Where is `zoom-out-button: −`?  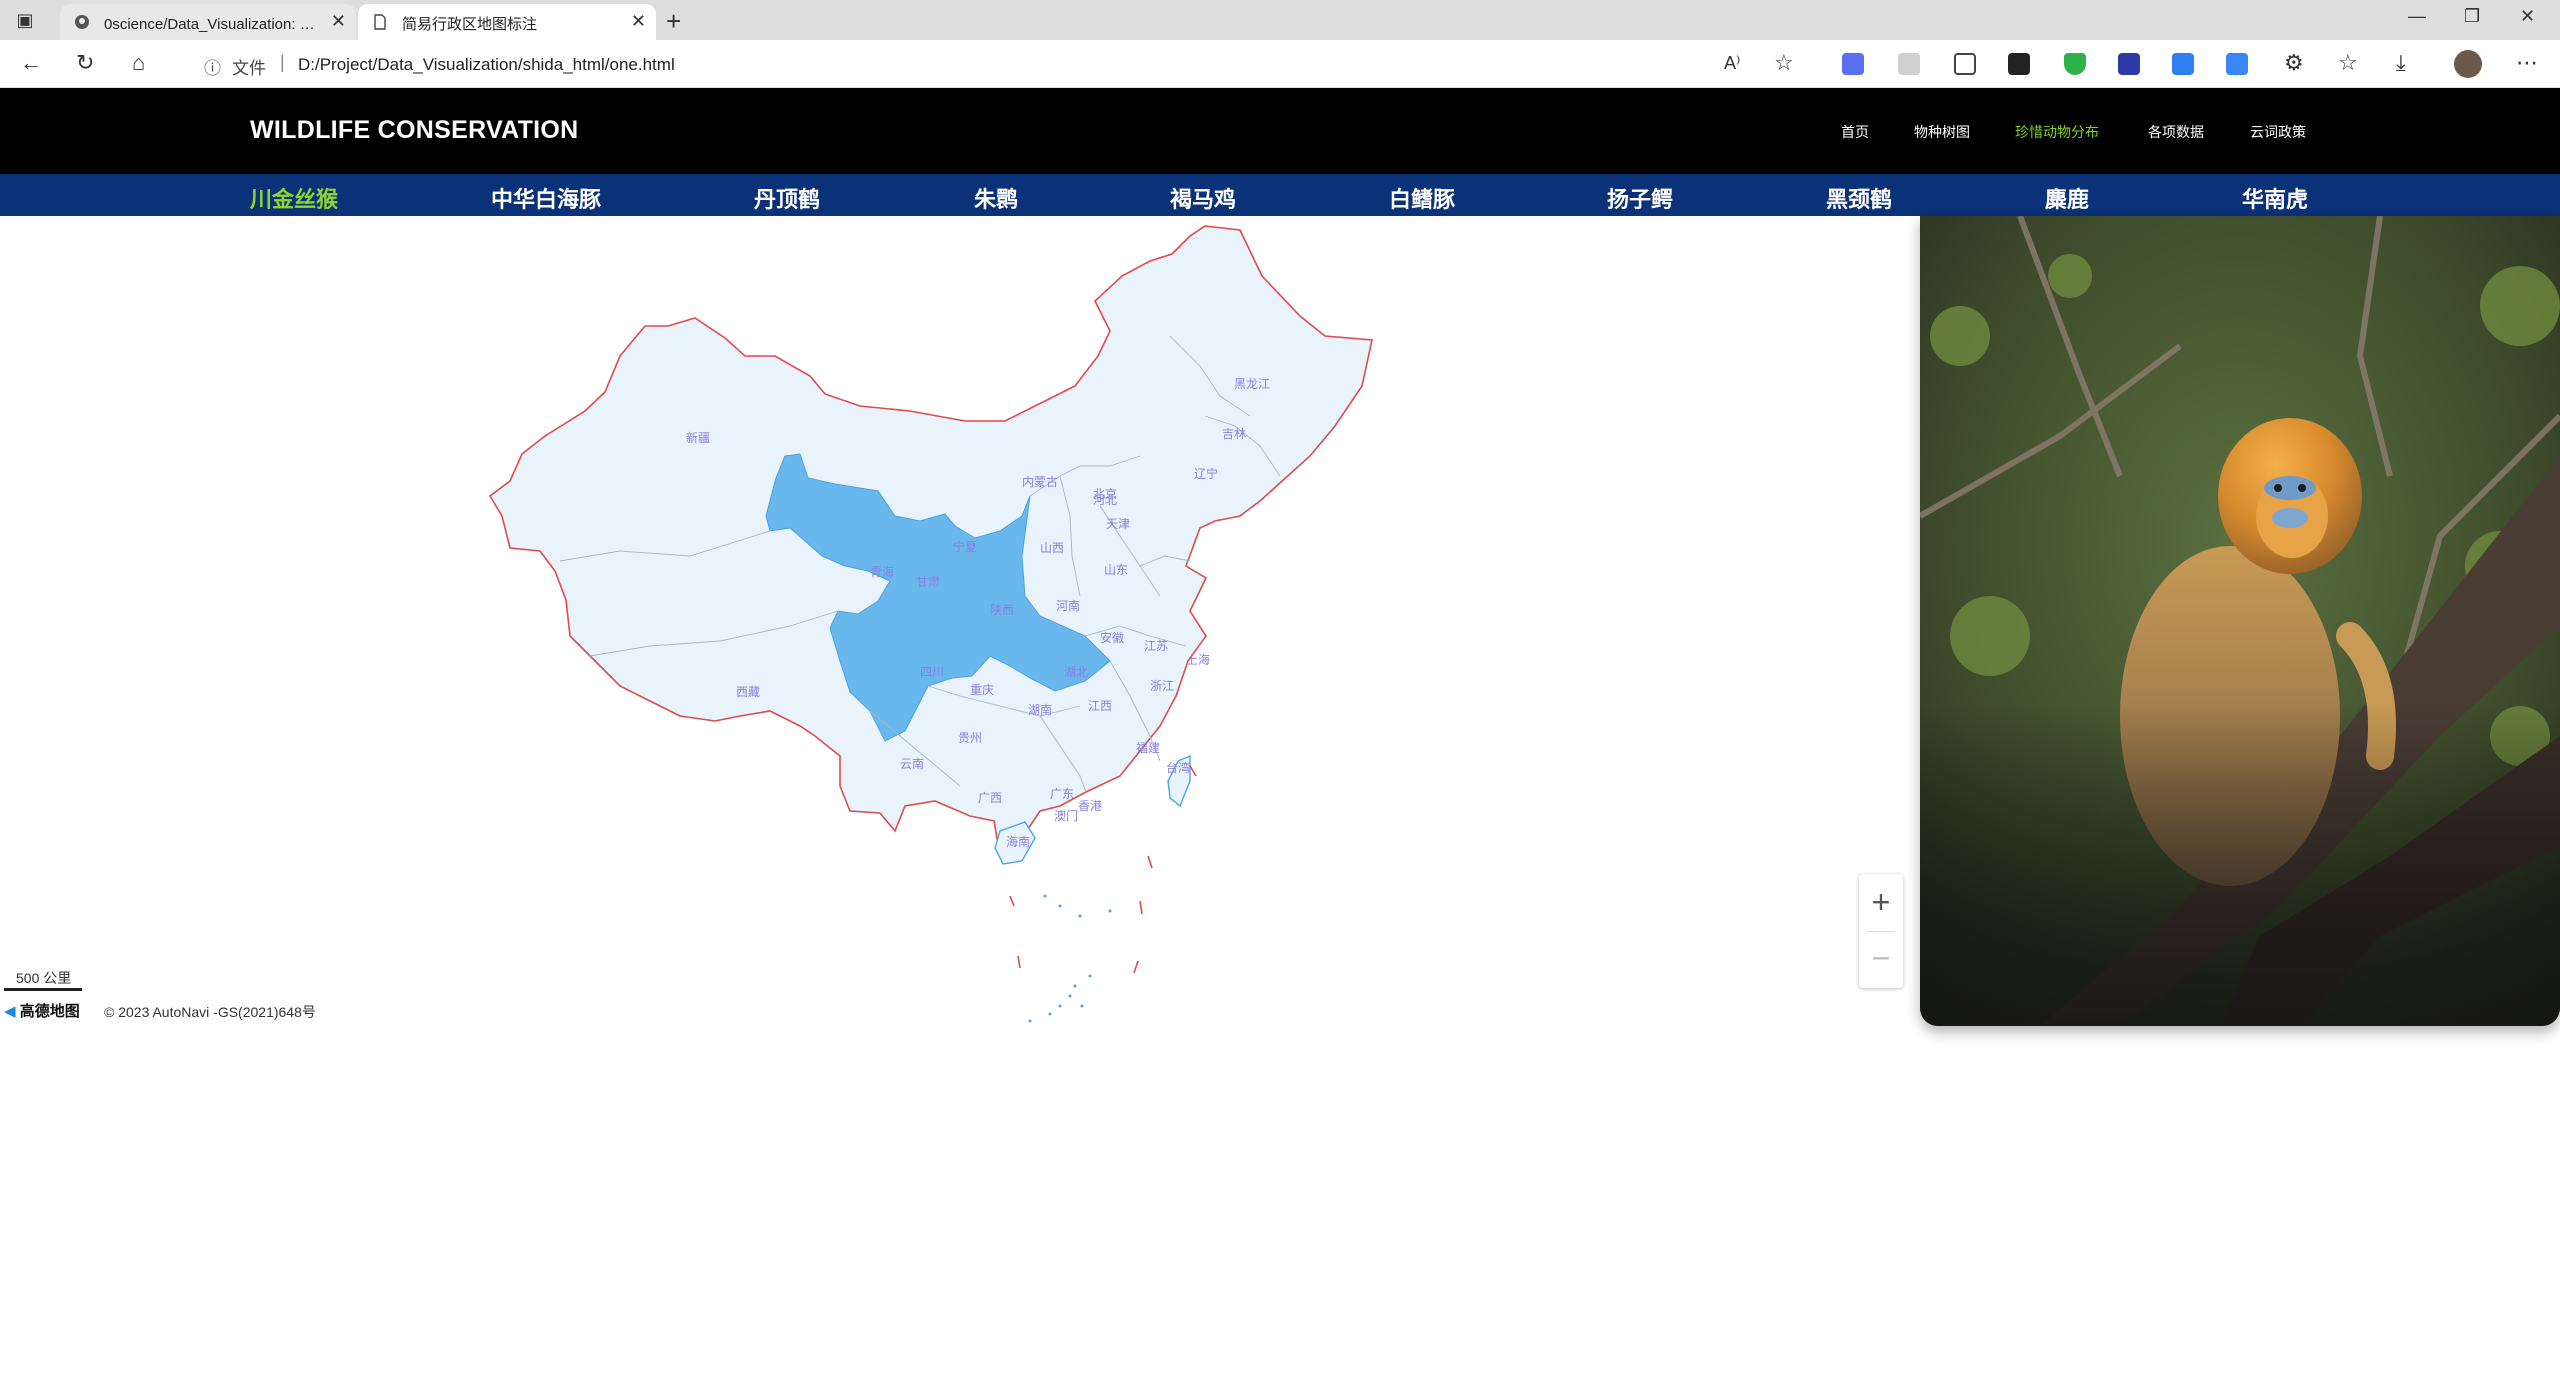
zoom-out-button: − is located at coordinates (1881, 958).